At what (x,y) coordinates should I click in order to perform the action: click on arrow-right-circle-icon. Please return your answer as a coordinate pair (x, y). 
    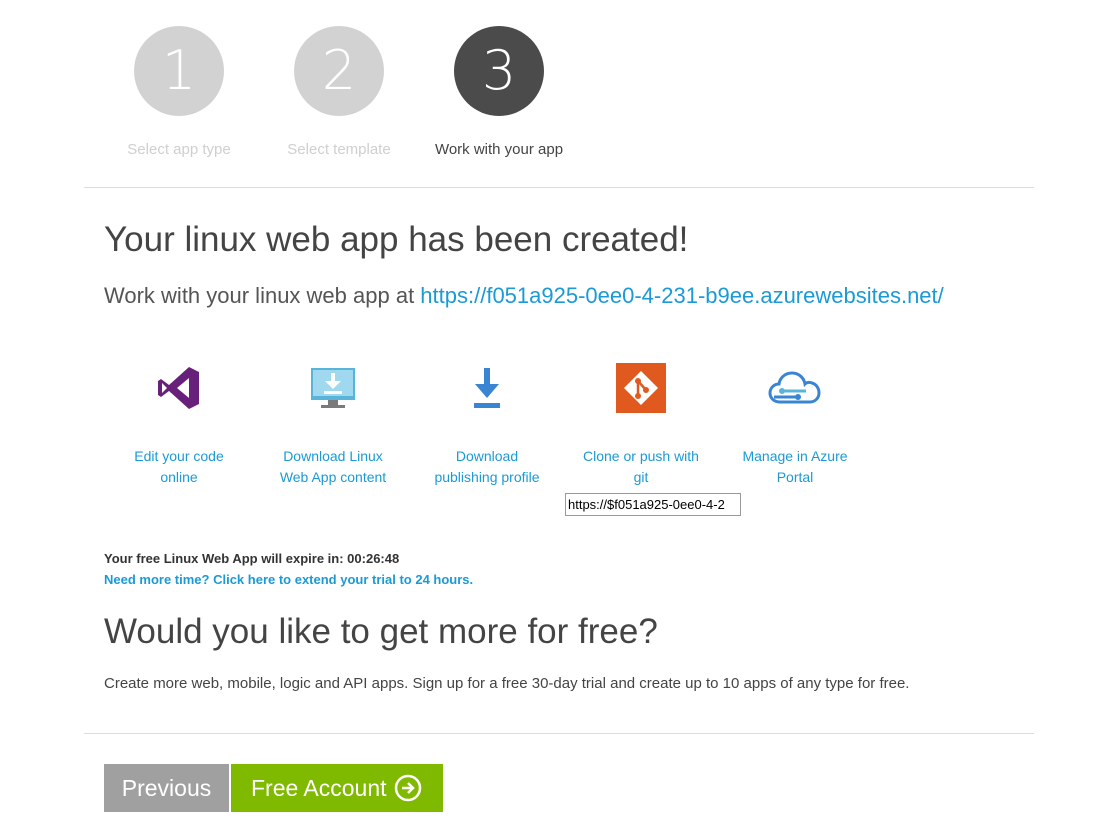
    Looking at the image, I should click on (408, 788).